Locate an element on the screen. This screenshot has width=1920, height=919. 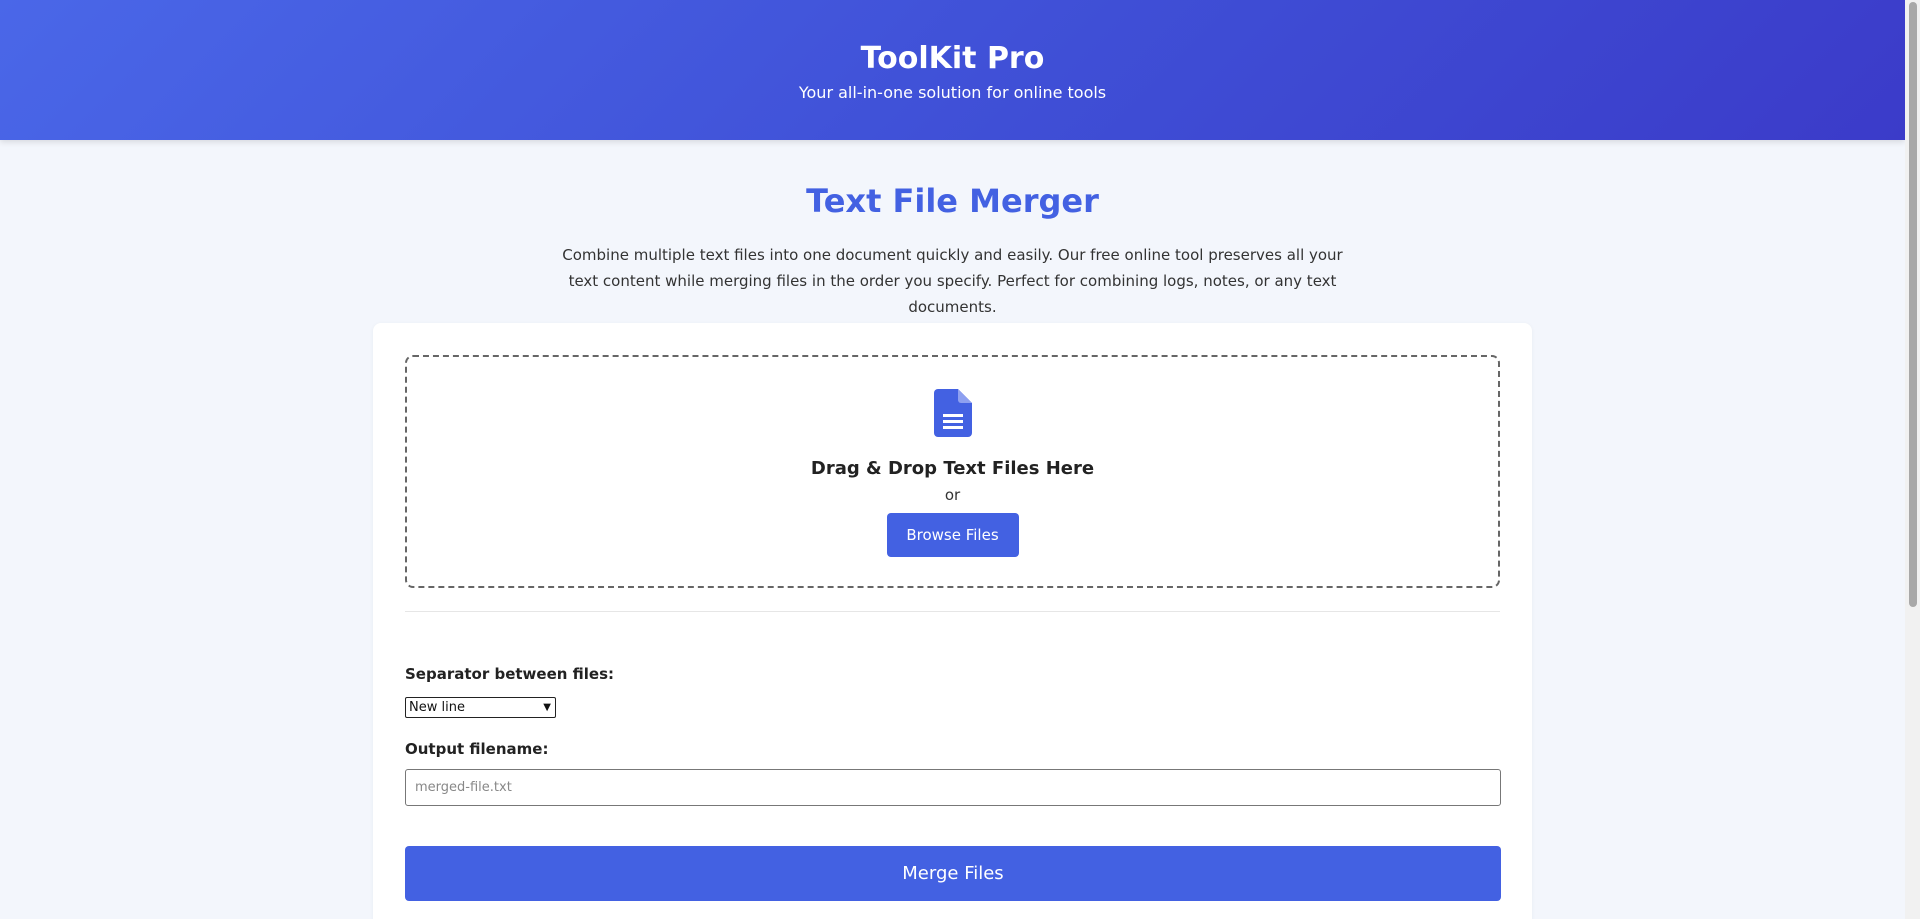
output-filename-input is located at coordinates (953, 787).